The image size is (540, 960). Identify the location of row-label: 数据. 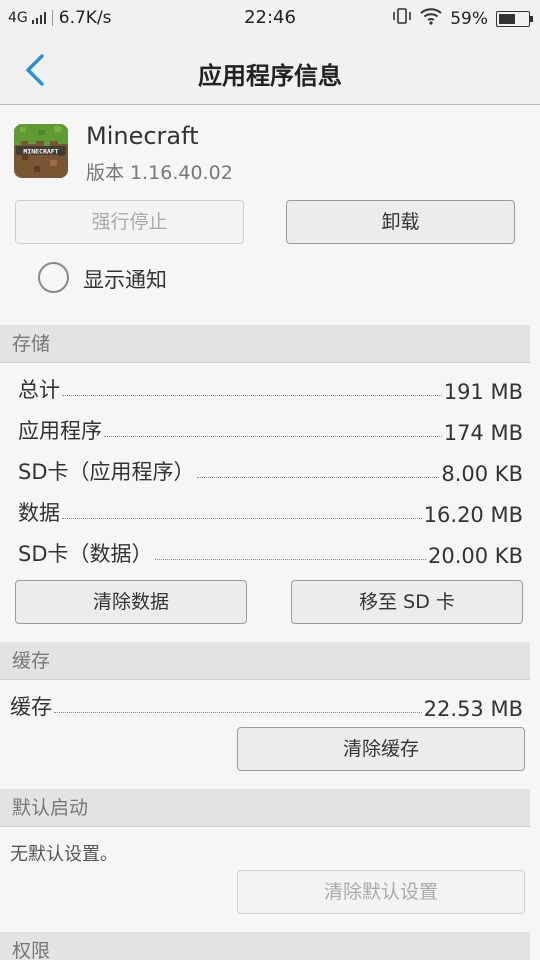
(39, 513).